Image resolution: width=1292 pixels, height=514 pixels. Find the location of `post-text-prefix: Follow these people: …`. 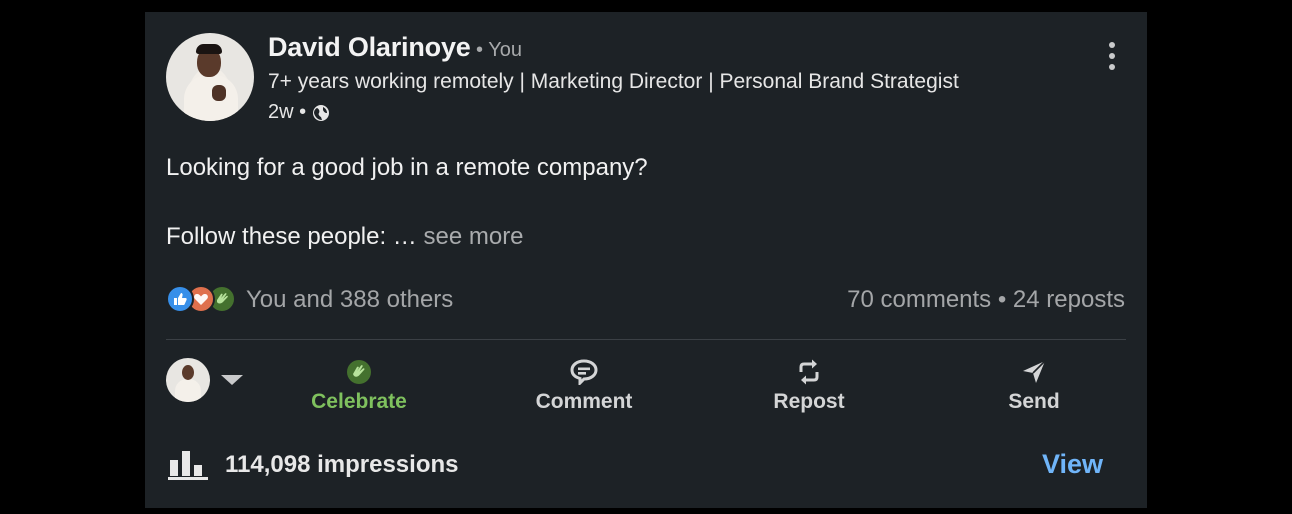

post-text-prefix: Follow these people: … is located at coordinates (295, 236).